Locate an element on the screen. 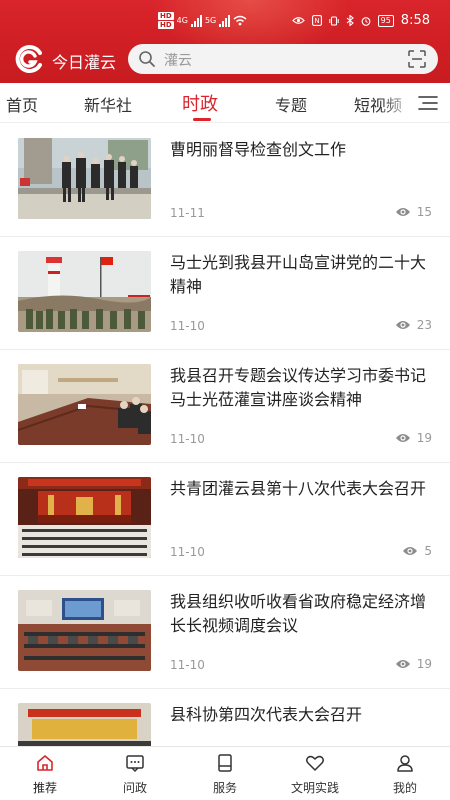 This screenshot has width=450, height=800. news-item: 我县召开专题会议传达学习市委书记马士光莅灌宣讲座谈会精神 11-10 19 is located at coordinates (225, 406).